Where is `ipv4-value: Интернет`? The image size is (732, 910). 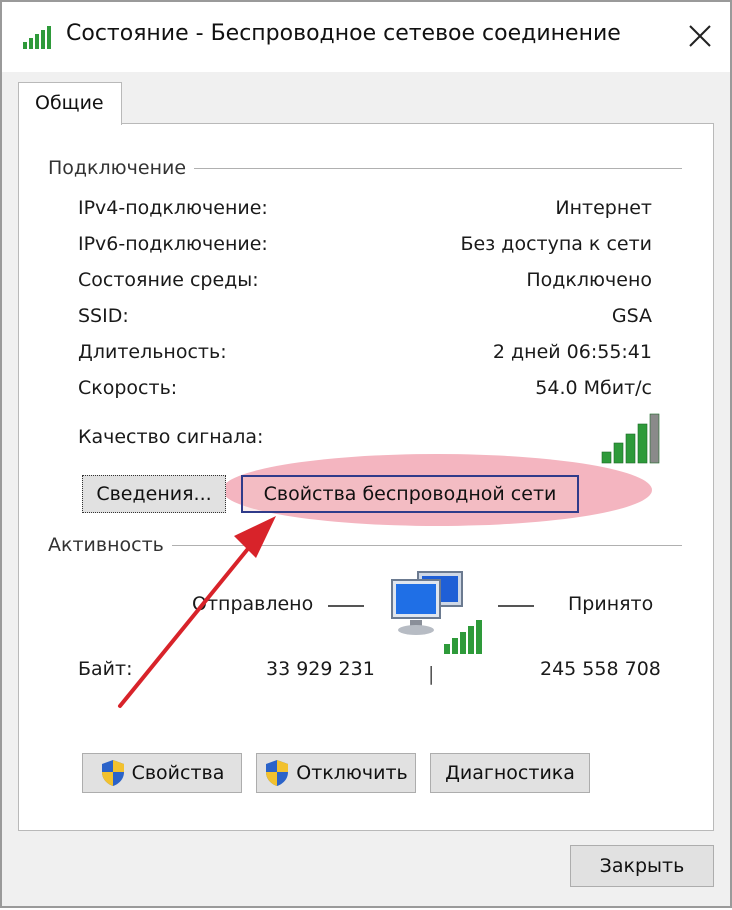 ipv4-value: Интернет is located at coordinates (603, 208).